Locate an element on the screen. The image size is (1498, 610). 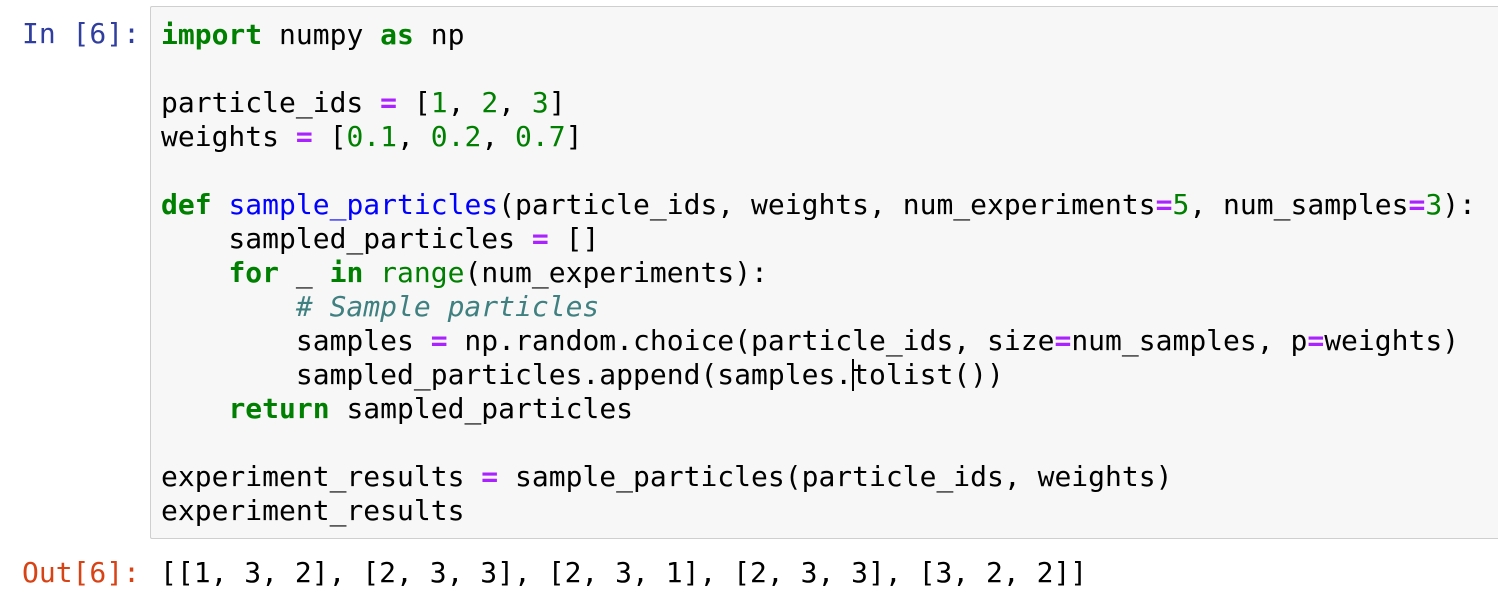
keyword-token: as is located at coordinates (397, 34).